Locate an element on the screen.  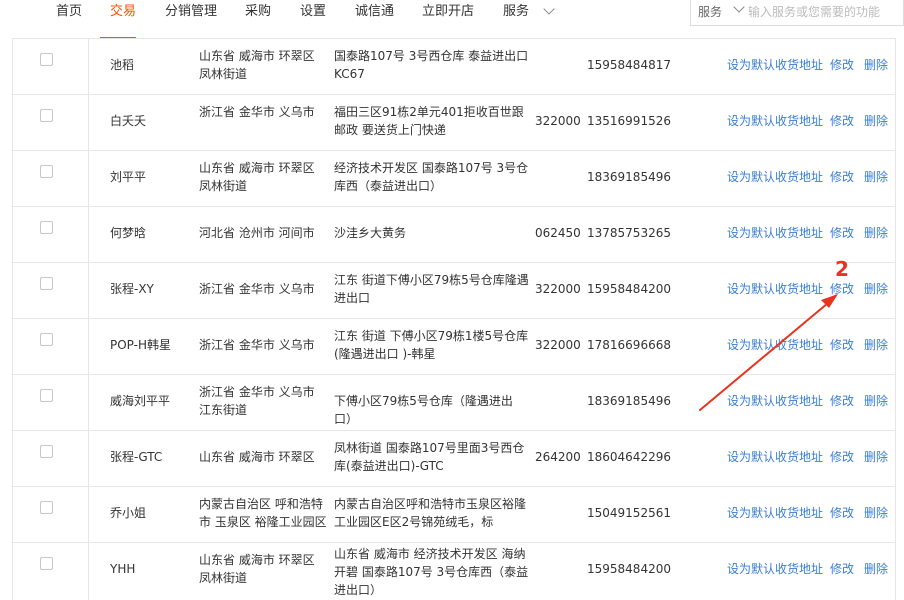
recipient-name: 池稻 is located at coordinates (122, 65).